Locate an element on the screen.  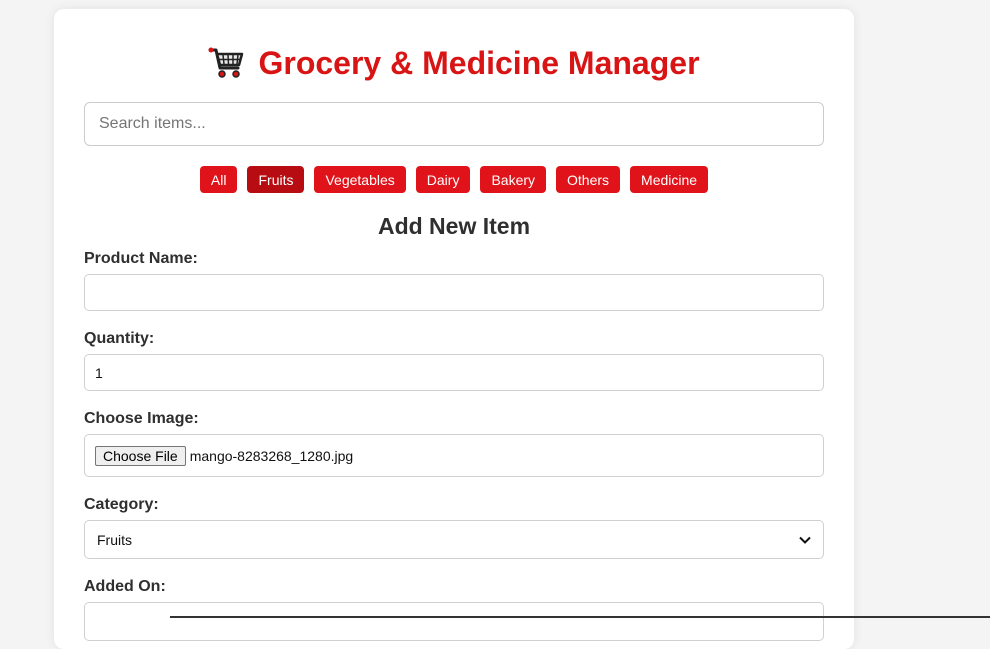
image-file-input: Choose File mango-8283268_1280.jpg is located at coordinates (454, 455).